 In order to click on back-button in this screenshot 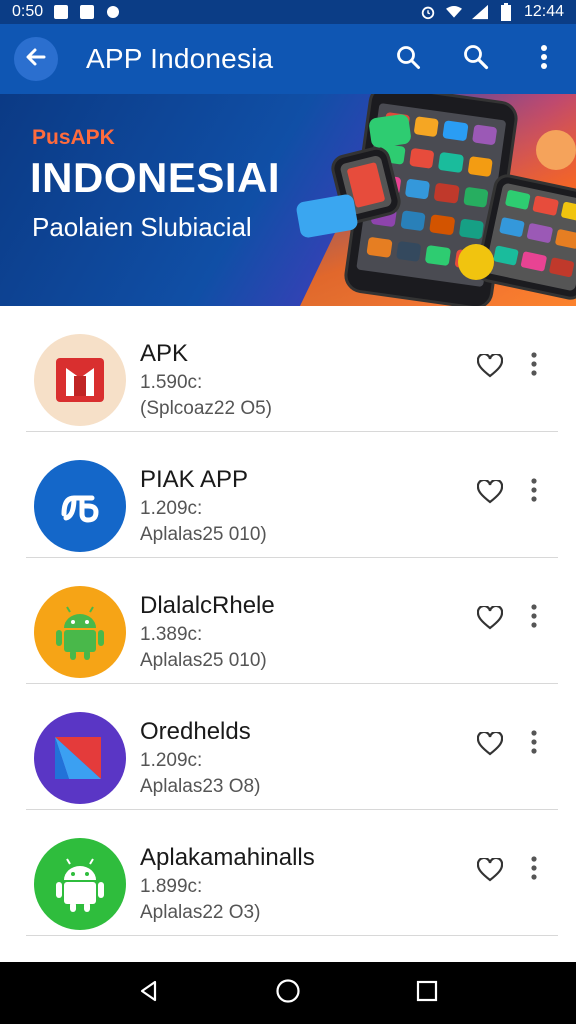, I will do `click(36, 59)`.